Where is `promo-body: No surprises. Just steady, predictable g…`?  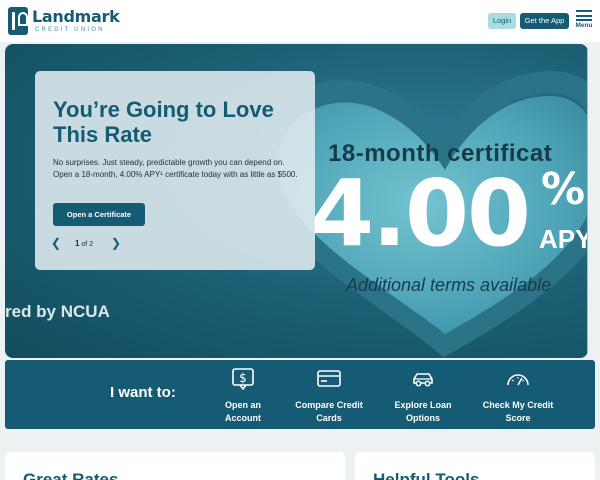 promo-body: No surprises. Just steady, predictable g… is located at coordinates (175, 168).